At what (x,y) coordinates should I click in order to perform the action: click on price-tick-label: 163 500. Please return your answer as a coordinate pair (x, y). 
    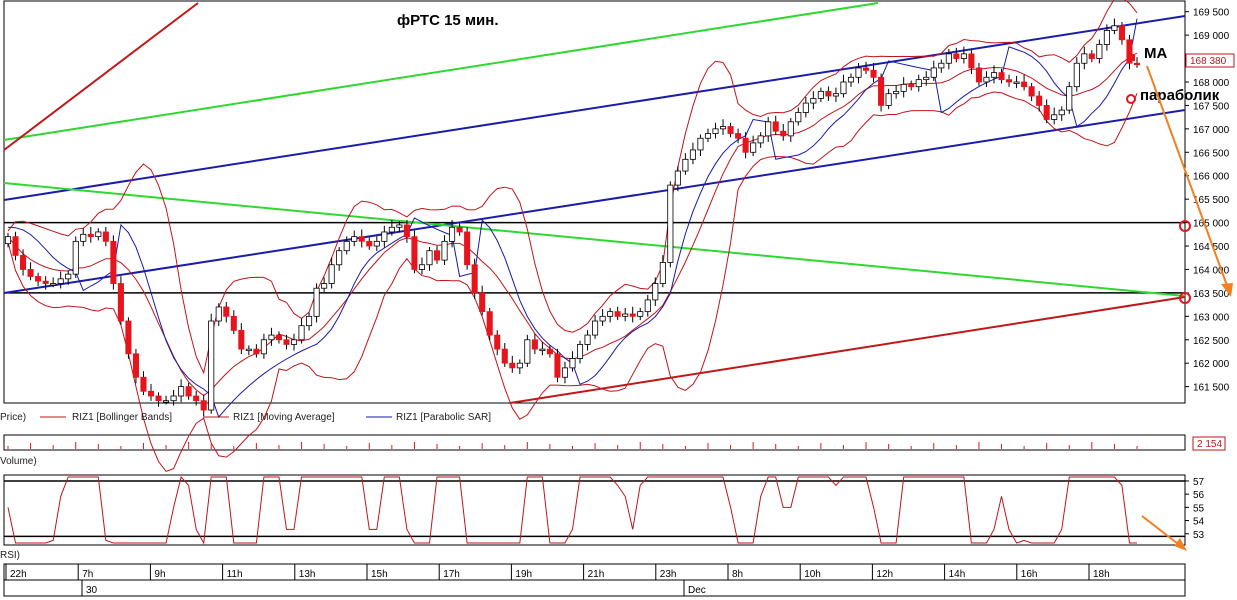
    Looking at the image, I should click on (1211, 294).